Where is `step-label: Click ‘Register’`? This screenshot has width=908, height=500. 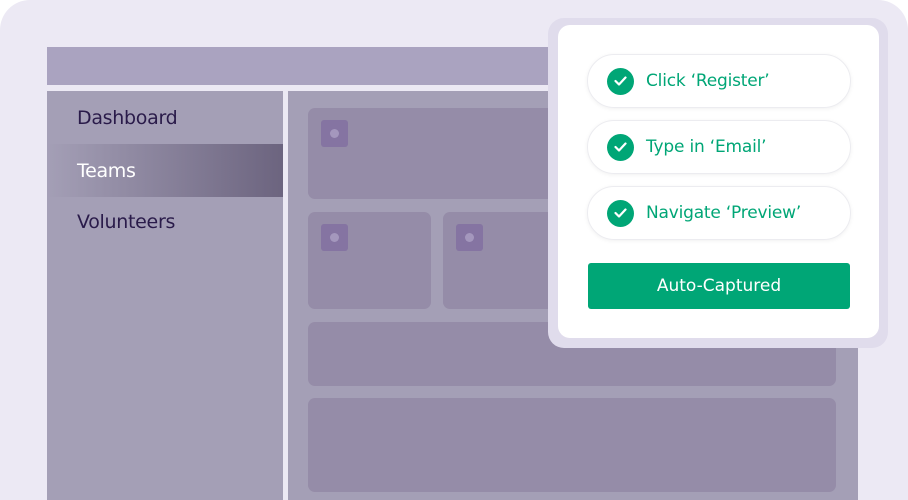
step-label: Click ‘Register’ is located at coordinates (708, 81).